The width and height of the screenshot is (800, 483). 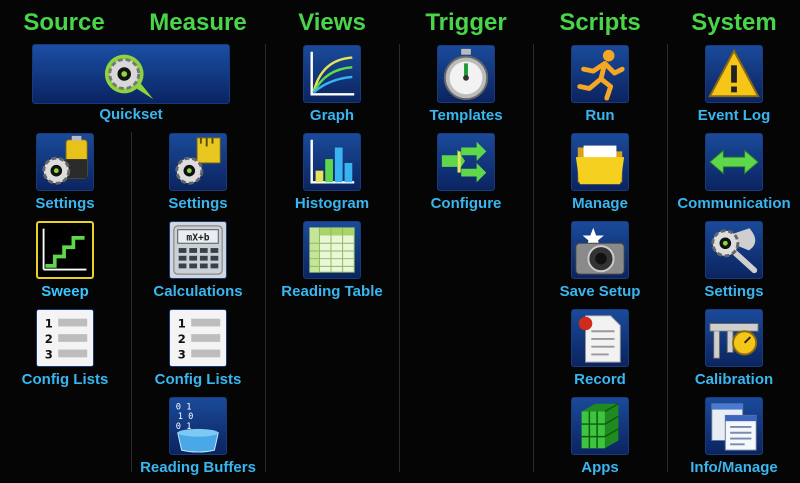 What do you see at coordinates (198, 22) in the screenshot?
I see `column-header-measure: Measure` at bounding box center [198, 22].